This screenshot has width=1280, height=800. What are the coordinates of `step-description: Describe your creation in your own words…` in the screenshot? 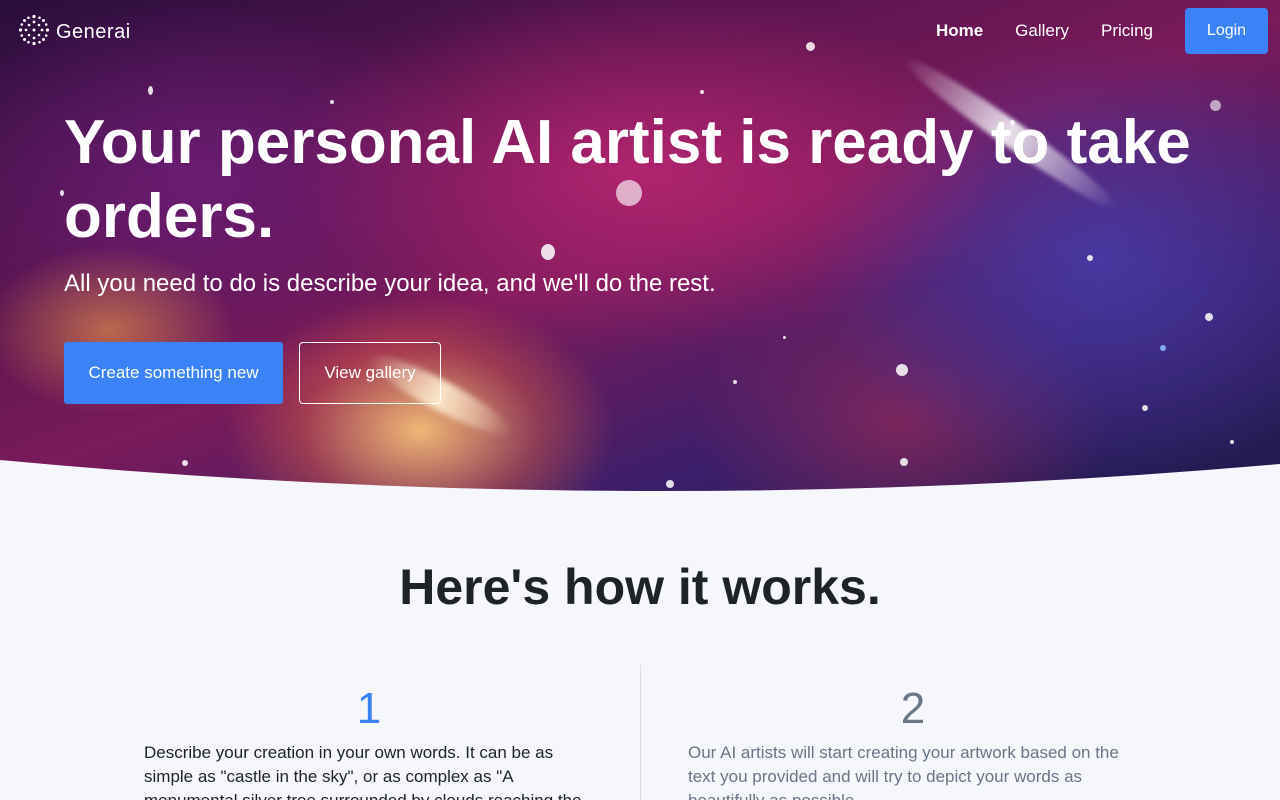 It's located at (363, 771).